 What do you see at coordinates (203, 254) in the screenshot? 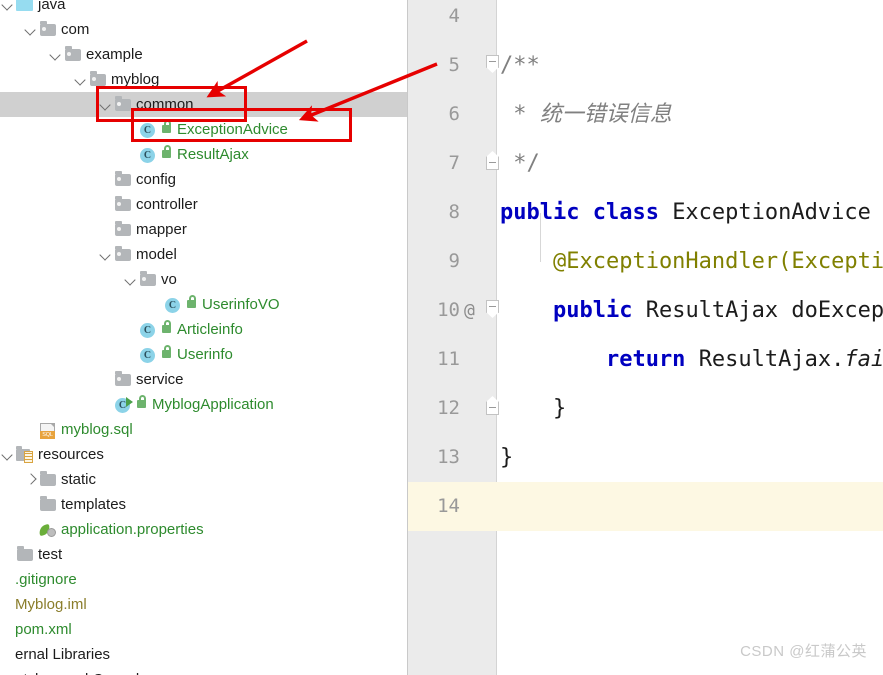
I see `tree-node: model` at bounding box center [203, 254].